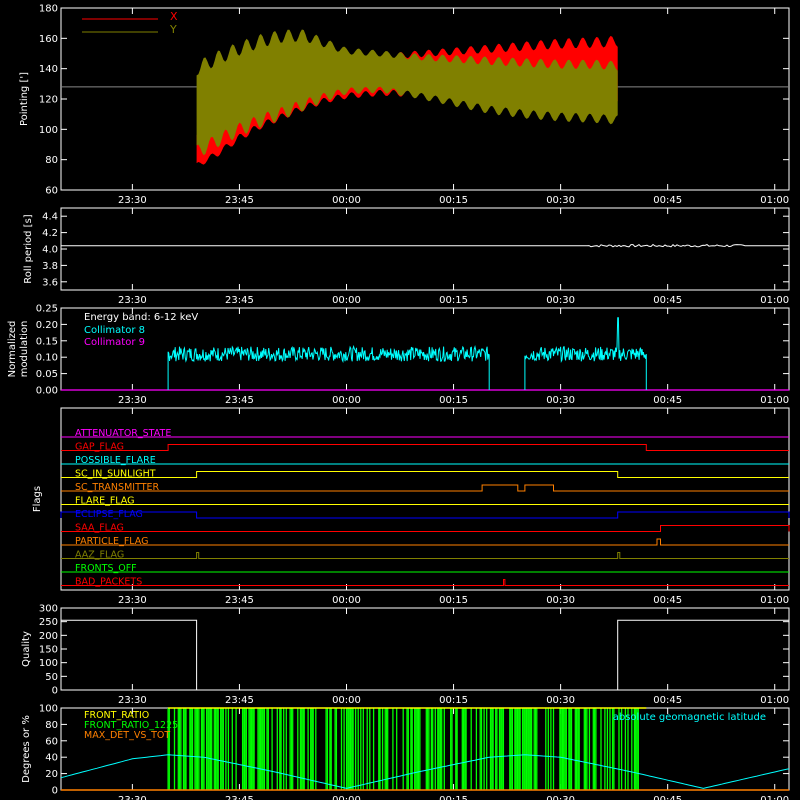 The height and width of the screenshot is (800, 800). I want to click on ratios-xtick-label: 01:00, so click(774, 797).